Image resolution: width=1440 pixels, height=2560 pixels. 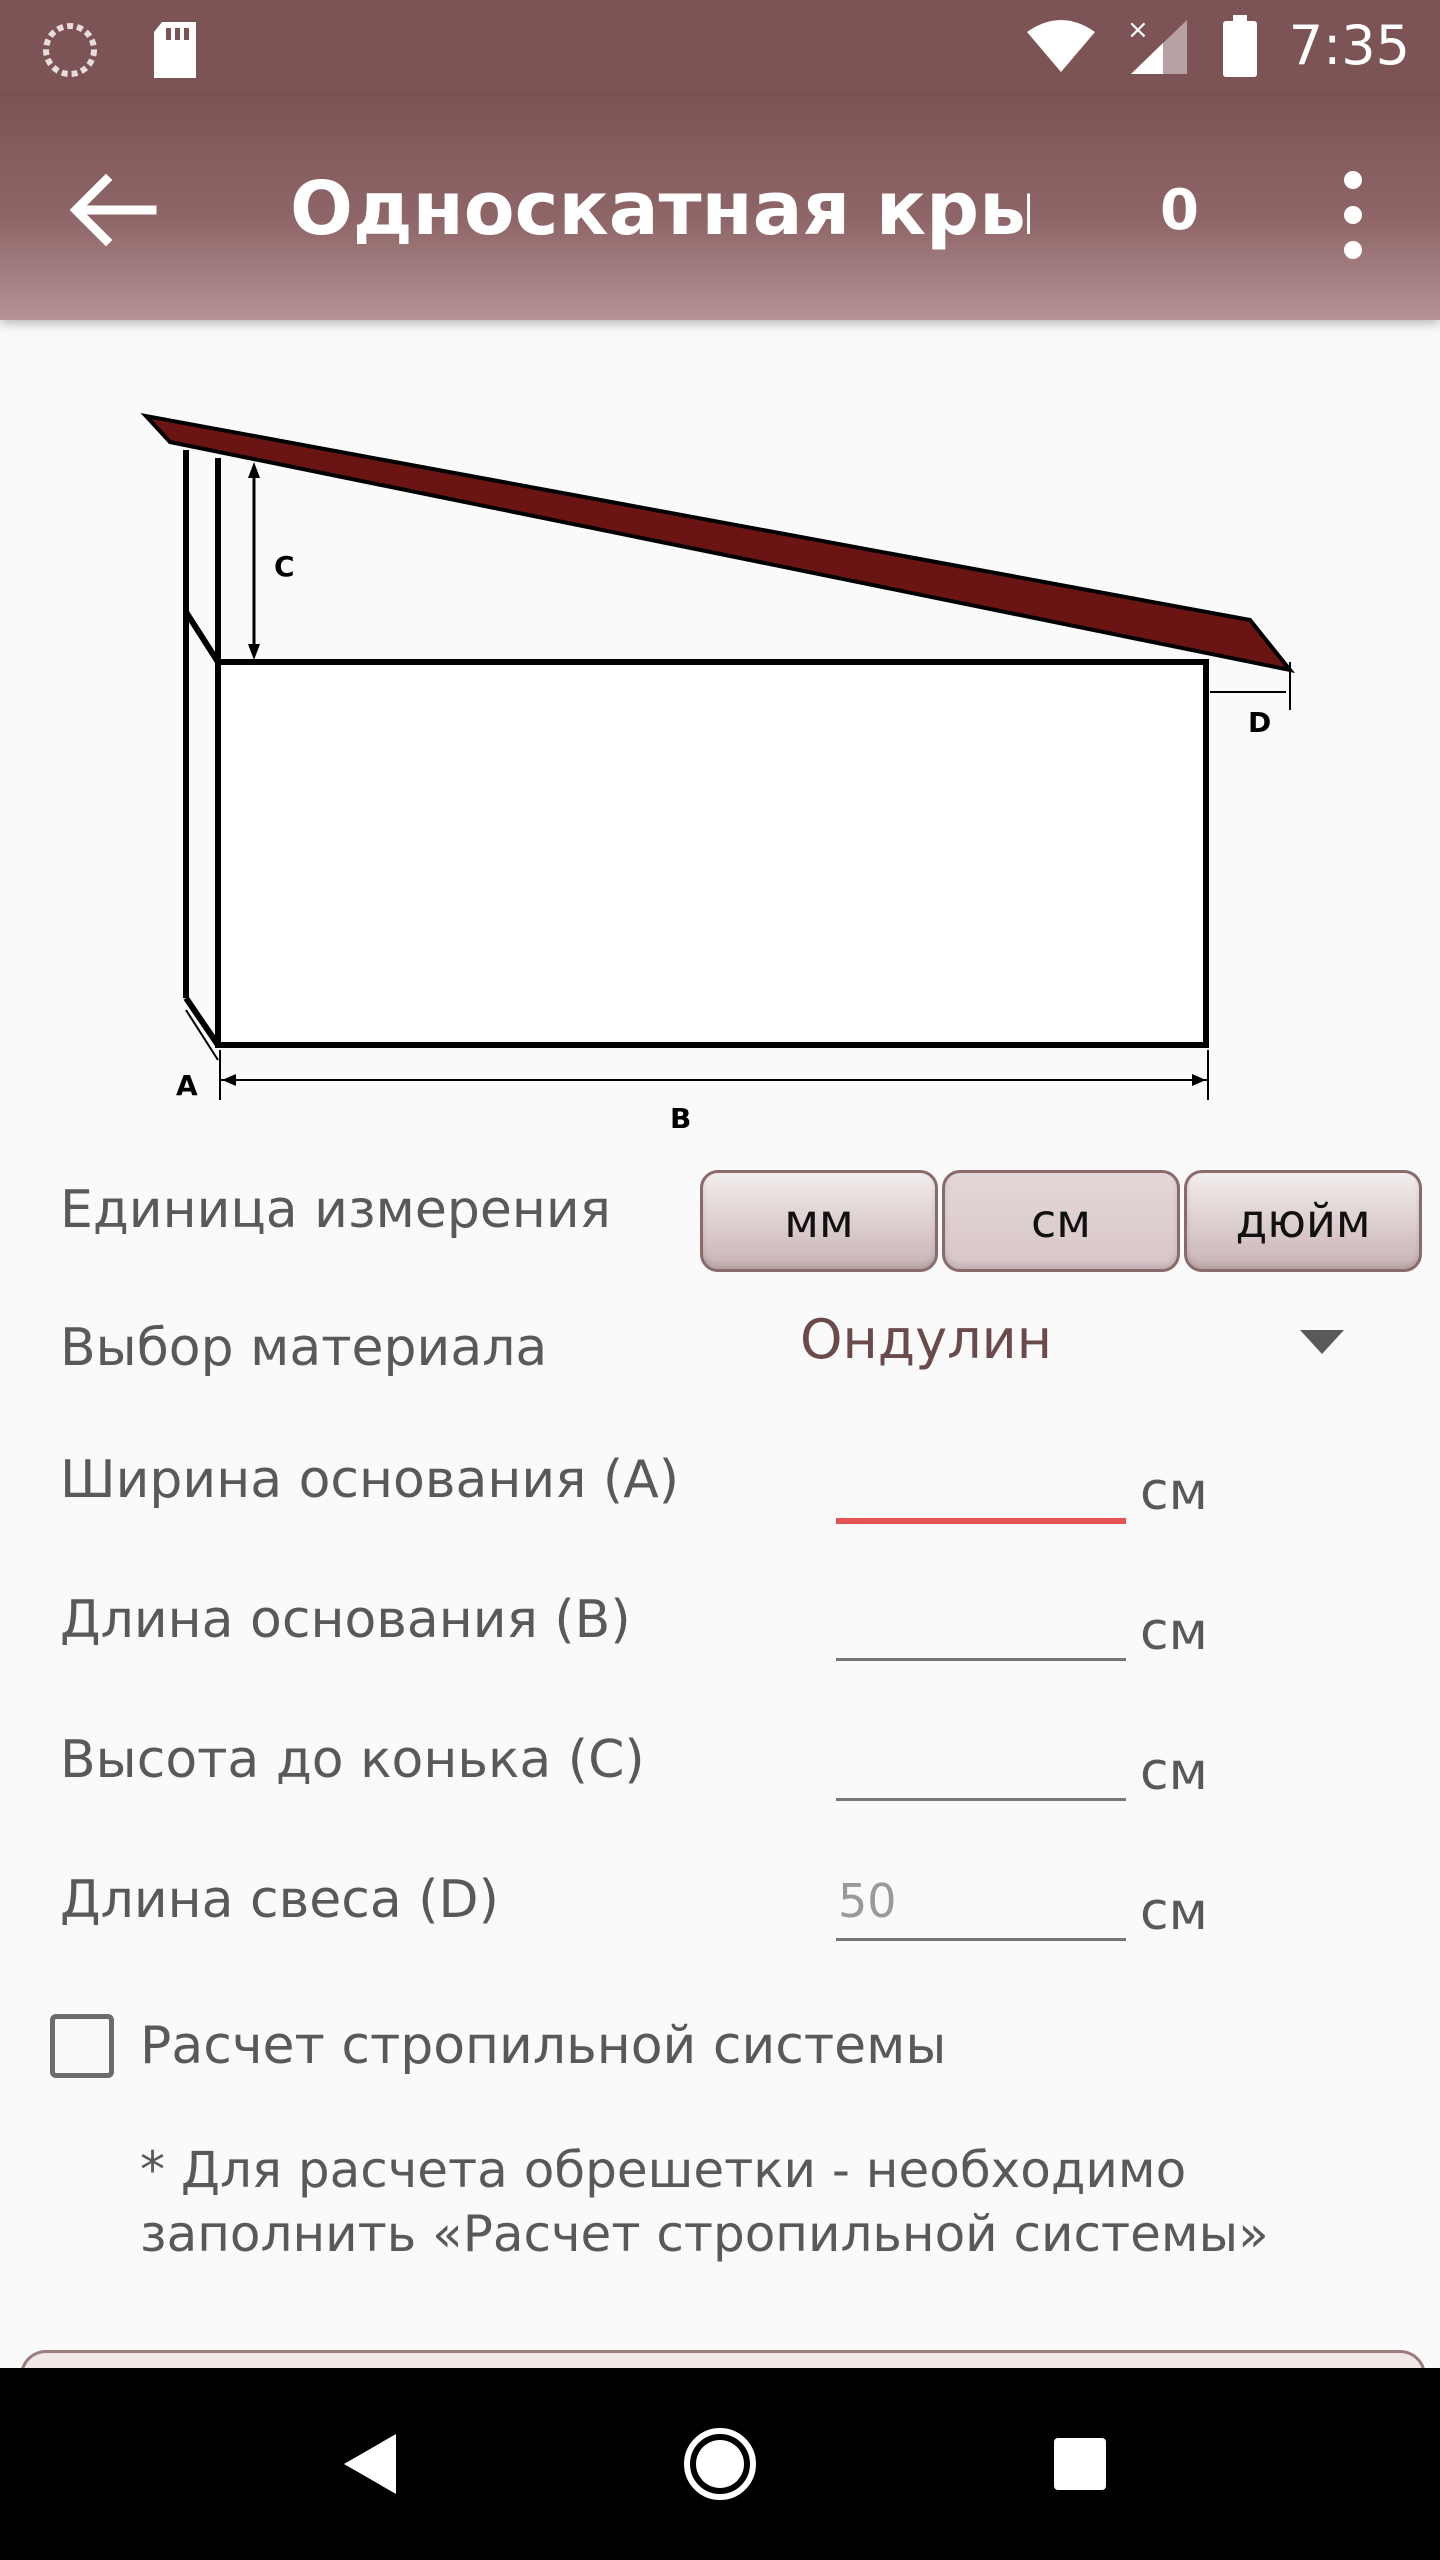 I want to click on more-vert-icon, so click(x=1353, y=215).